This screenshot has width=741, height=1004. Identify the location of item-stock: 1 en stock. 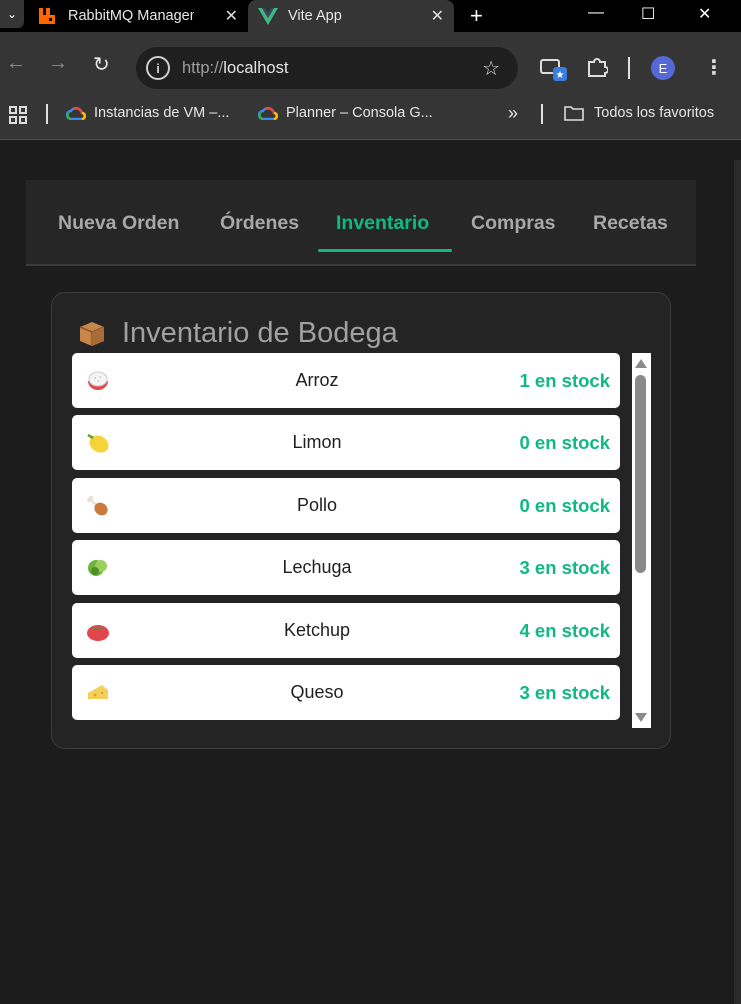
(565, 380).